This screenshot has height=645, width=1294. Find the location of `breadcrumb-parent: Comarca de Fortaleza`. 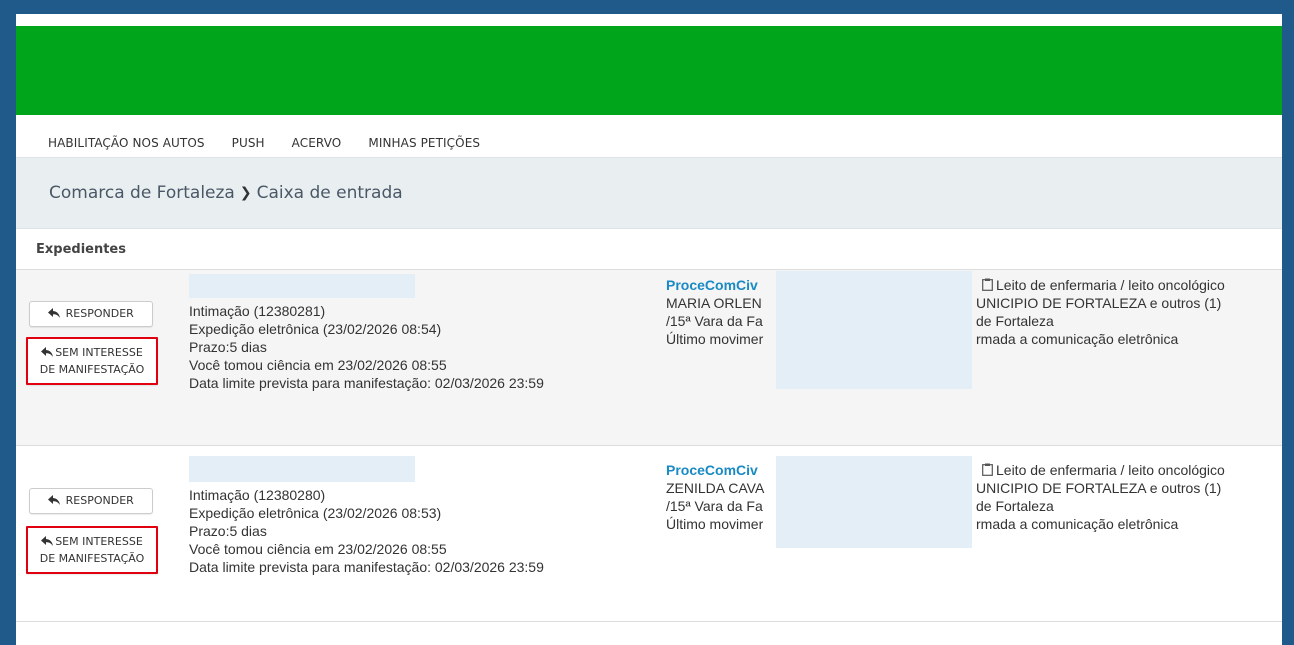

breadcrumb-parent: Comarca de Fortaleza is located at coordinates (142, 193).